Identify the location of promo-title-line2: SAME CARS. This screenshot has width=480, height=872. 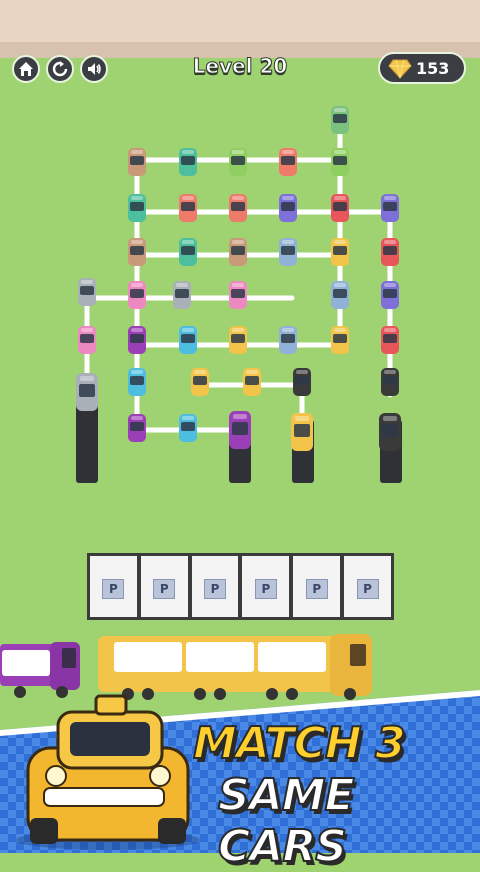
(286, 820).